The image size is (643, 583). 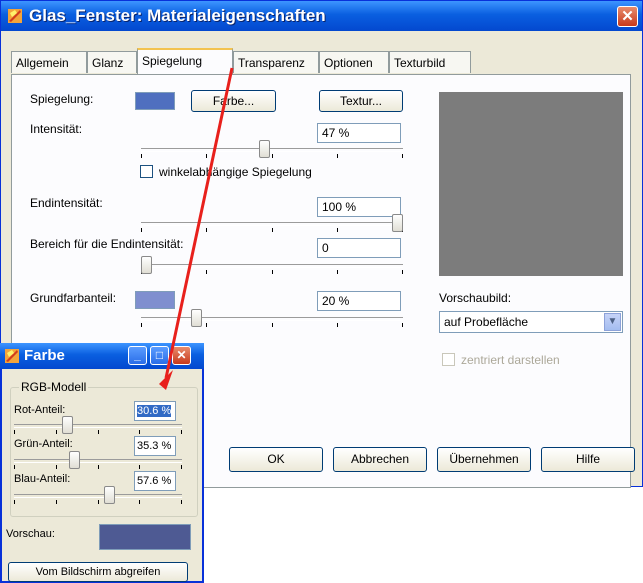 What do you see at coordinates (531, 184) in the screenshot?
I see `material-preview` at bounding box center [531, 184].